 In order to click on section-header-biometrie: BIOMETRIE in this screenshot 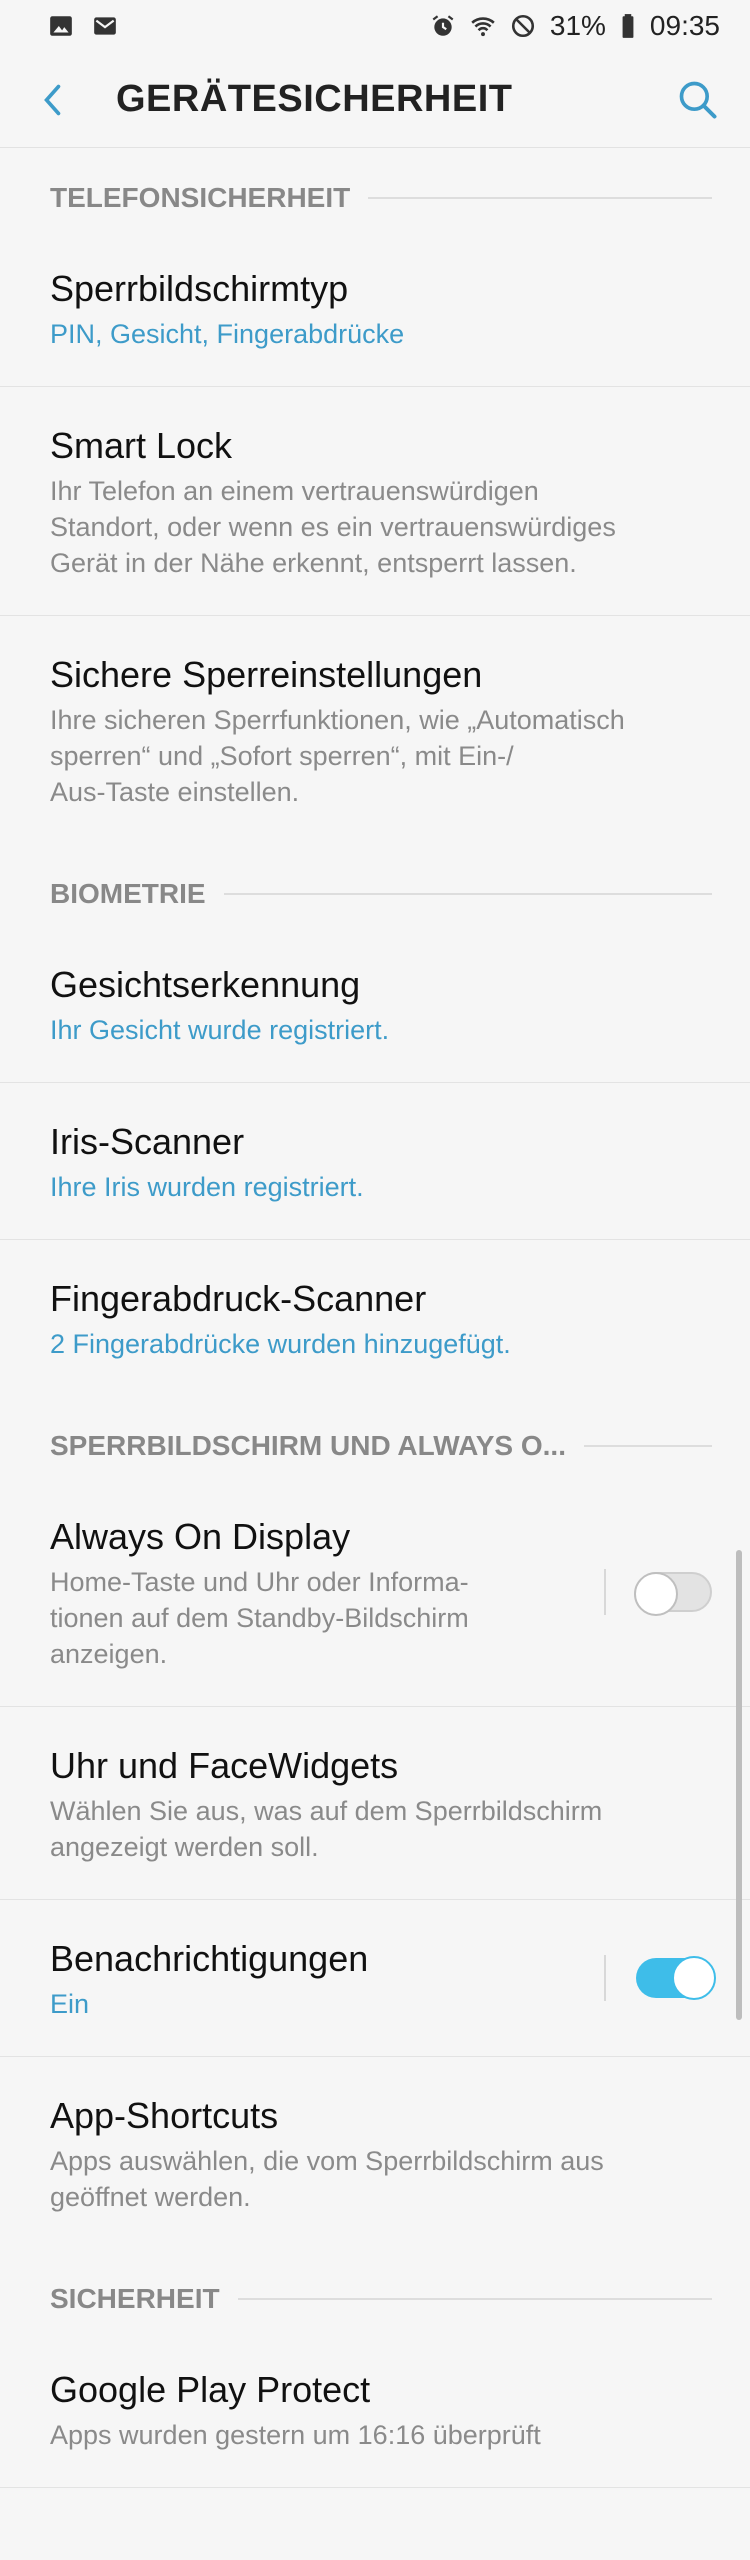, I will do `click(375, 894)`.